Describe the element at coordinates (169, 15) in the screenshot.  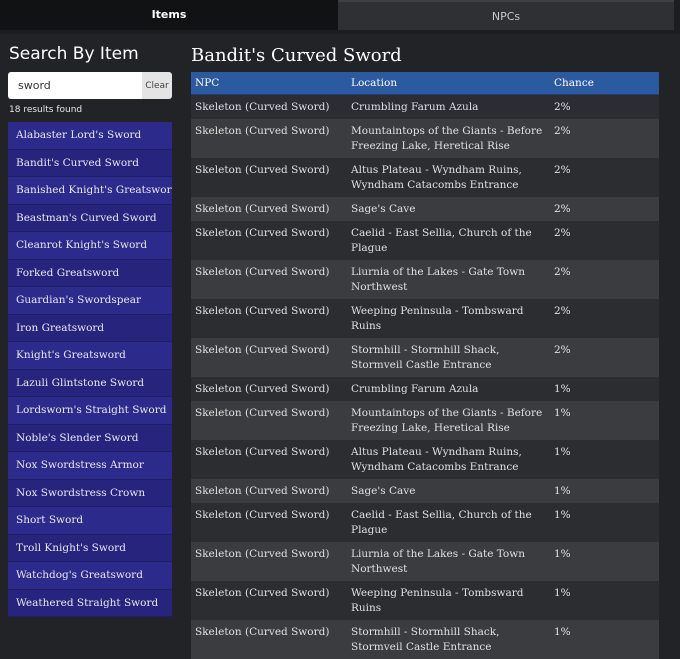
I see `tab-items: Items` at that location.